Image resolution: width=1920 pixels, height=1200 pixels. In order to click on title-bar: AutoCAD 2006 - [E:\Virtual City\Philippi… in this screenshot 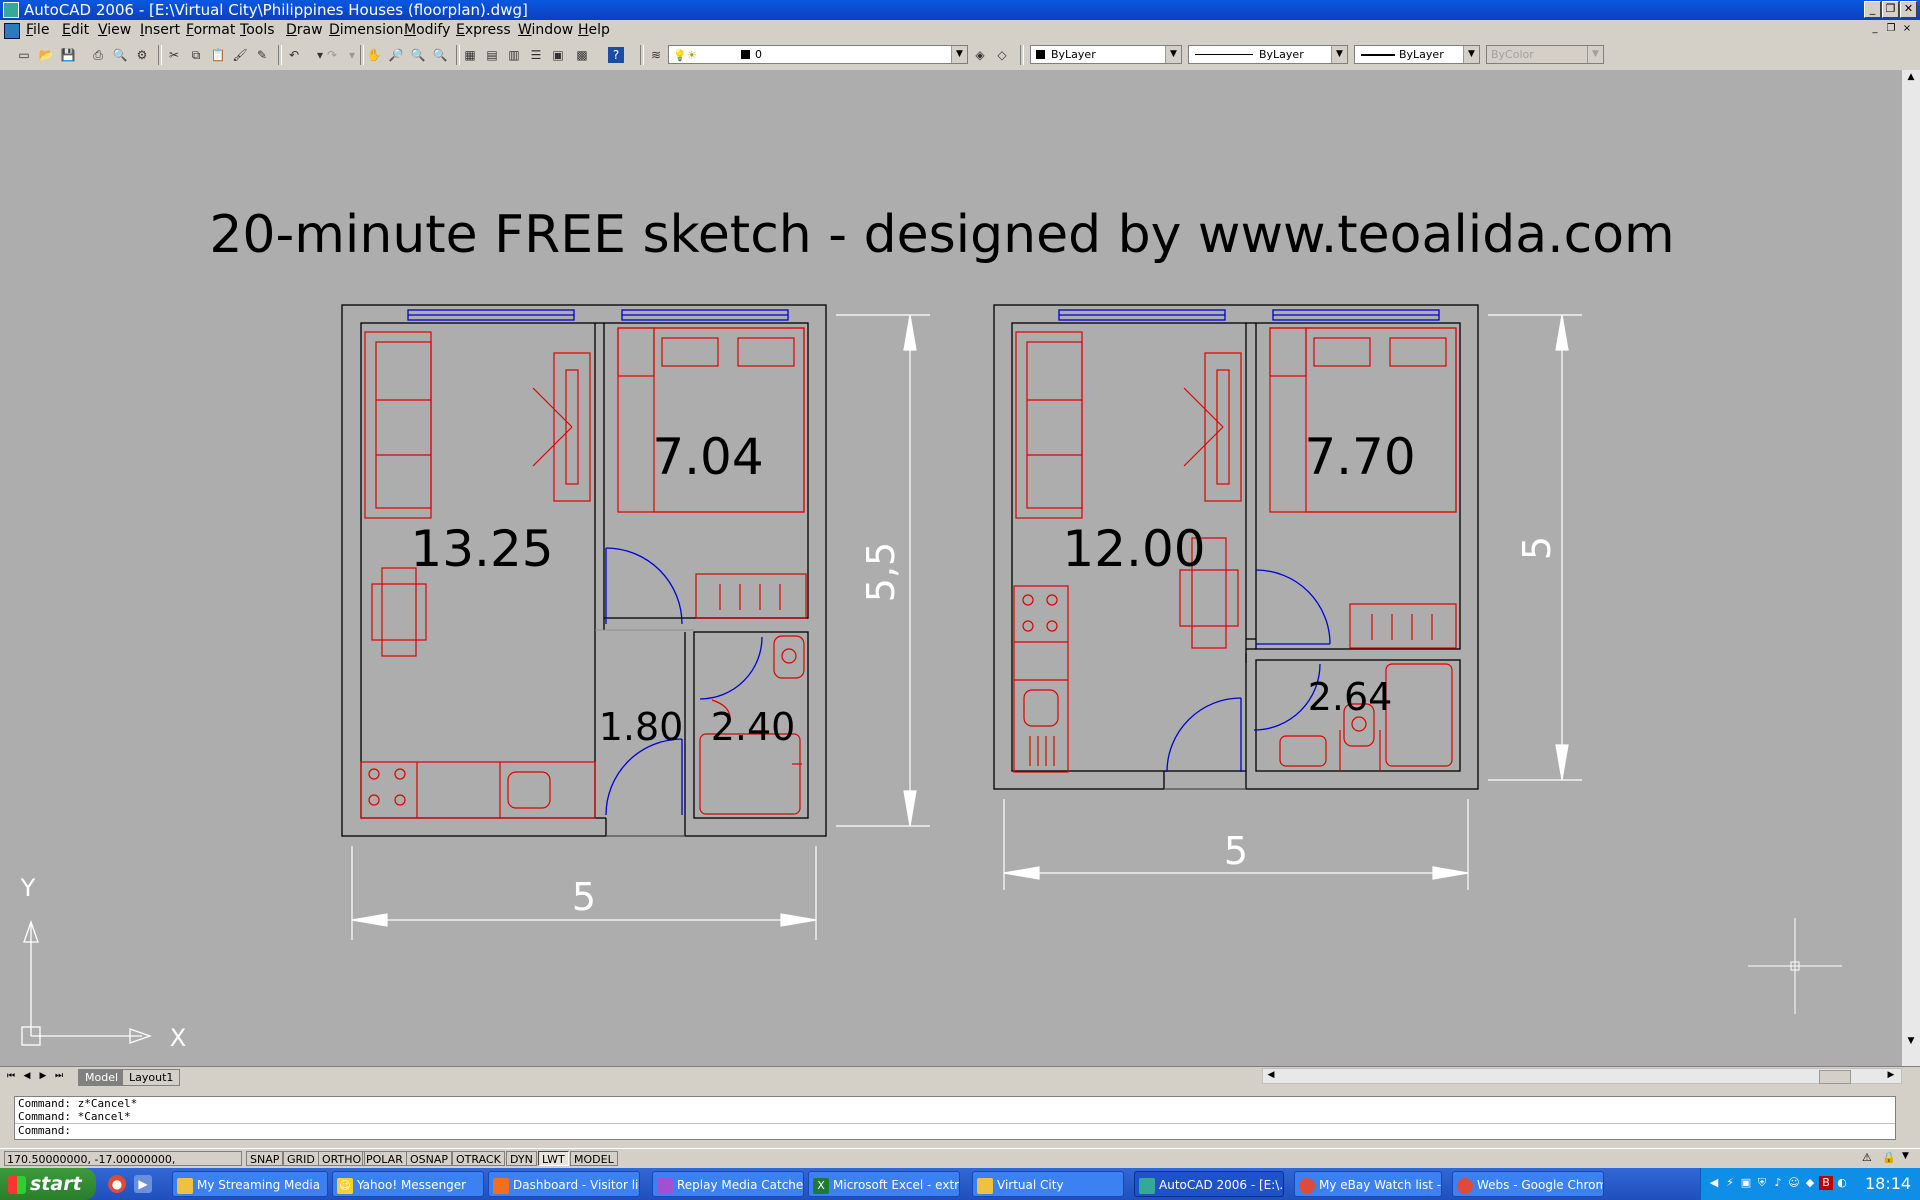, I will do `click(960, 10)`.